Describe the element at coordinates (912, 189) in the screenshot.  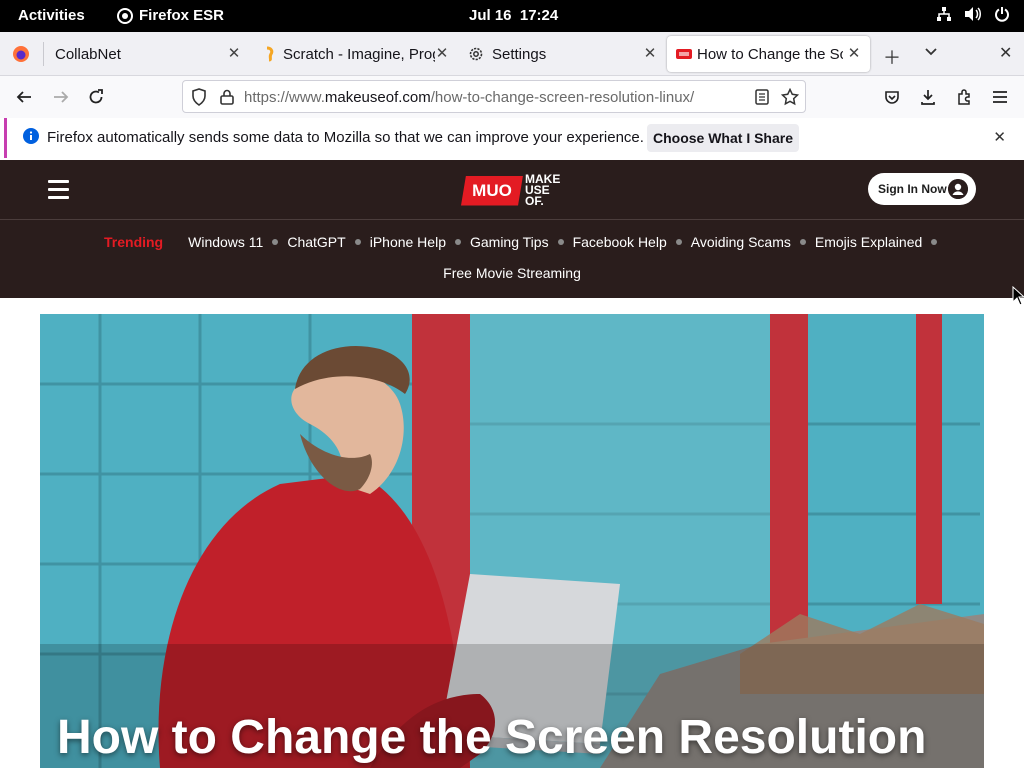
I see `sign-in-label: Sign In Now` at that location.